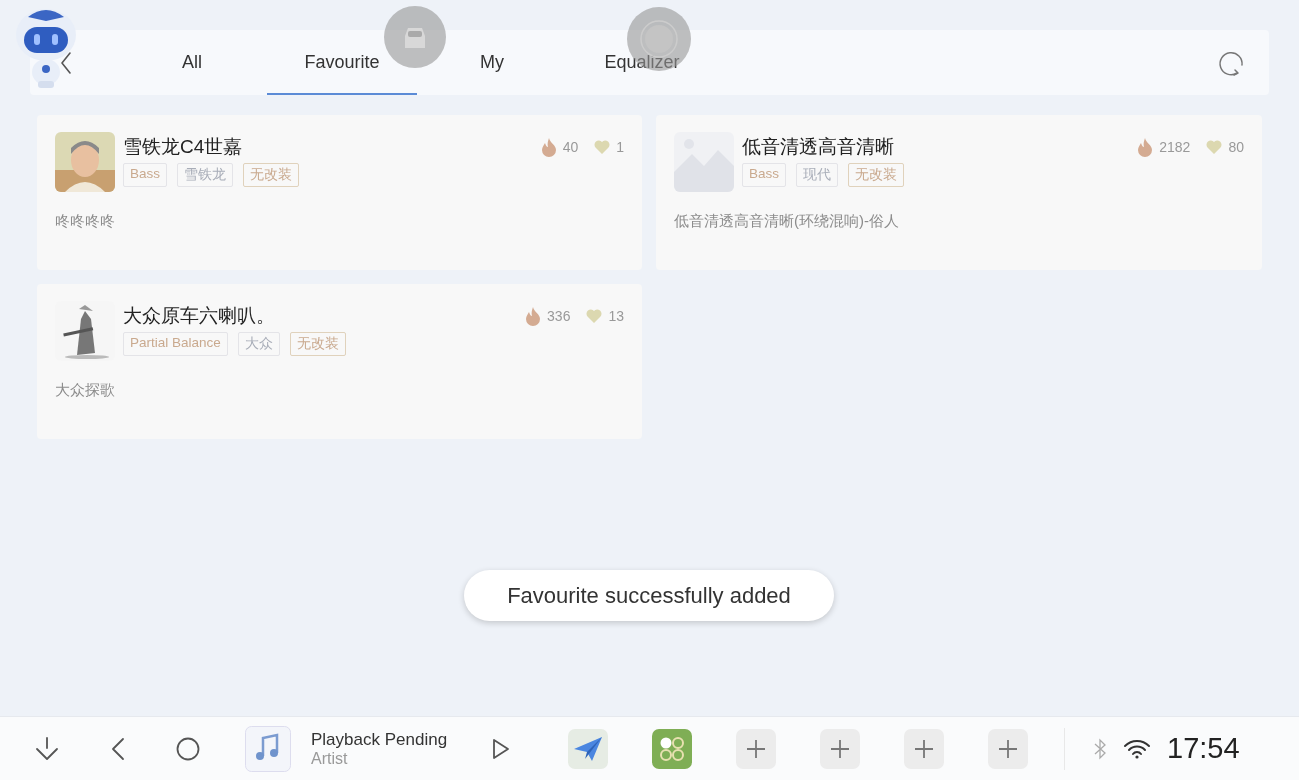  I want to click on preset-title: 雪铁龙C4世嘉, so click(183, 147).